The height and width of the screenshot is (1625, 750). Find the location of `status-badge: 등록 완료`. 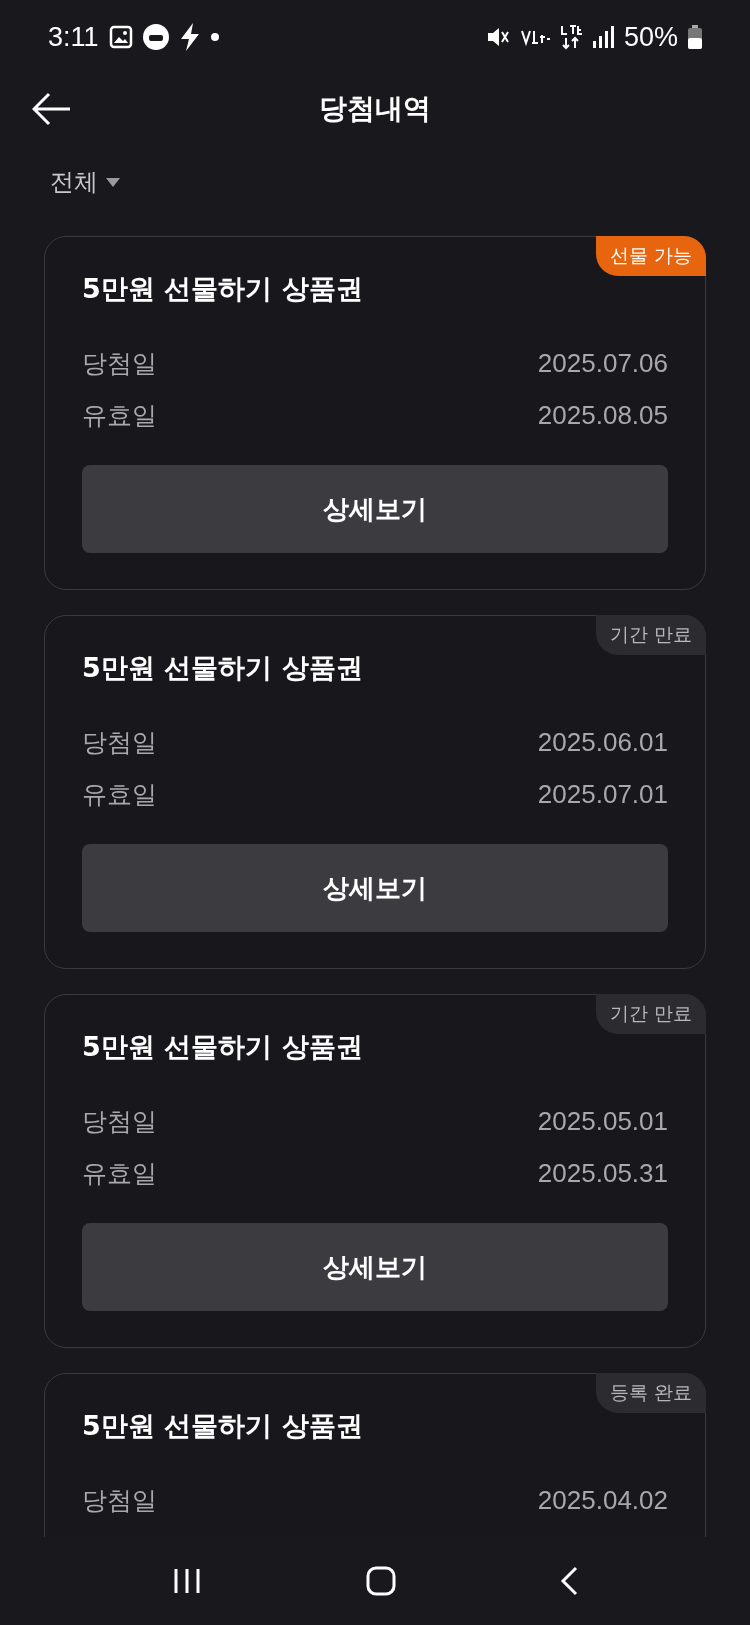

status-badge: 등록 완료 is located at coordinates (650, 1393).